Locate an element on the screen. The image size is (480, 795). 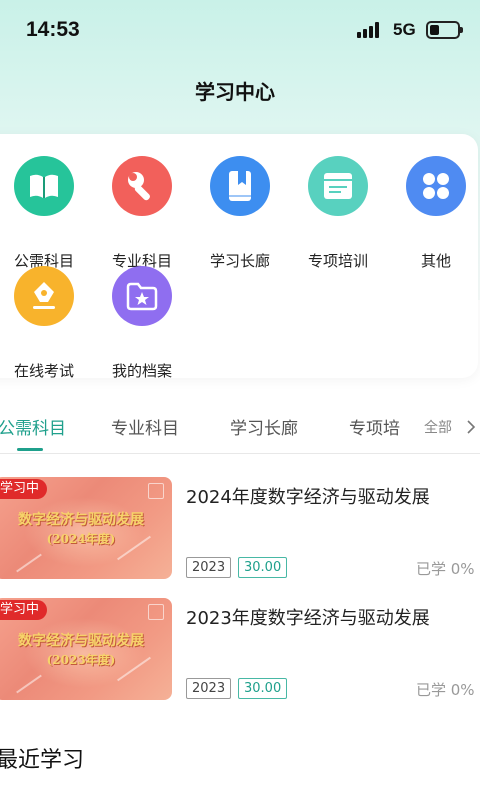
course-title: 2024年度数字经济与驱动发展 is located at coordinates (308, 497).